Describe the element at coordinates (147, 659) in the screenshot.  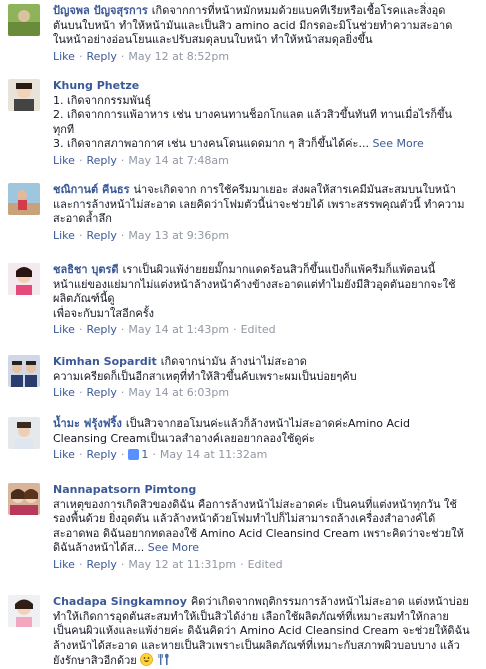
I see `grinning-emoji-icon` at that location.